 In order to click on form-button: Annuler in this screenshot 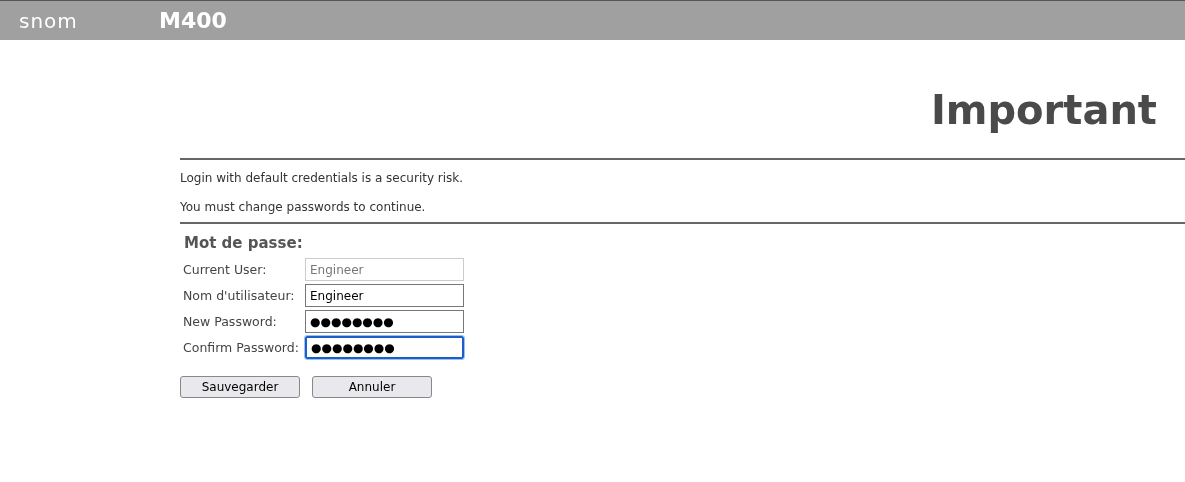, I will do `click(372, 387)`.